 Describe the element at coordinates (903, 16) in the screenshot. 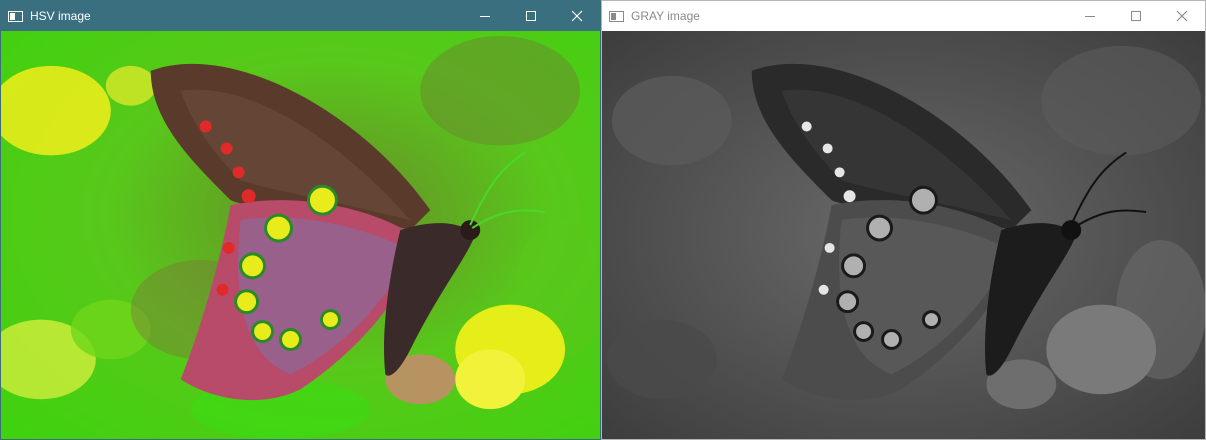

I see `gray-window-titlebar: GRAY image` at that location.